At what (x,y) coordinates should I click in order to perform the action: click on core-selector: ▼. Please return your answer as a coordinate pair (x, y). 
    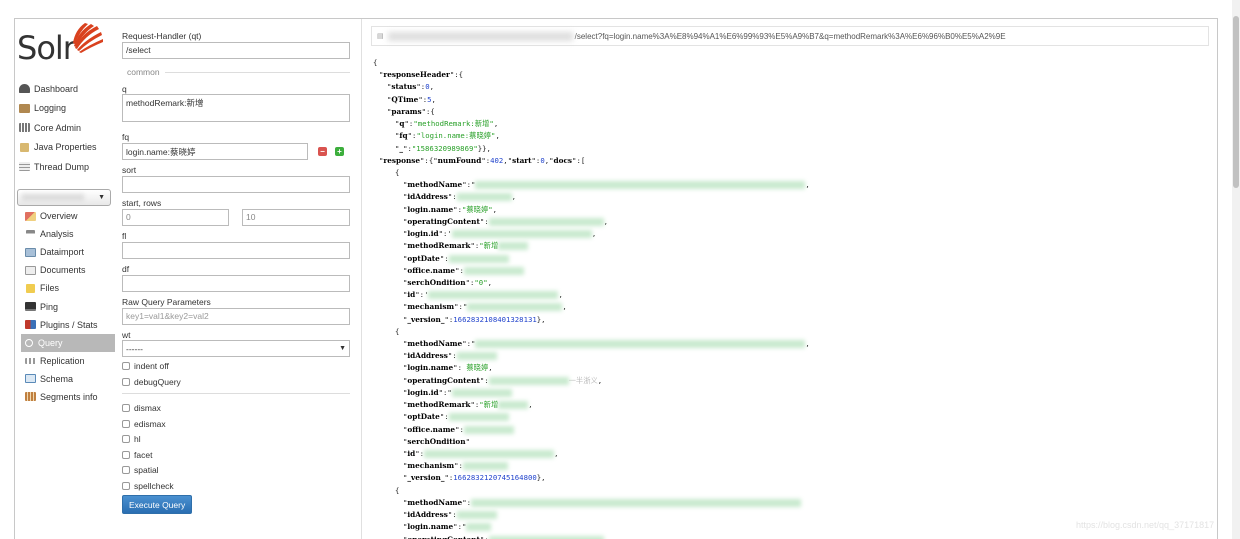
    Looking at the image, I should click on (64, 197).